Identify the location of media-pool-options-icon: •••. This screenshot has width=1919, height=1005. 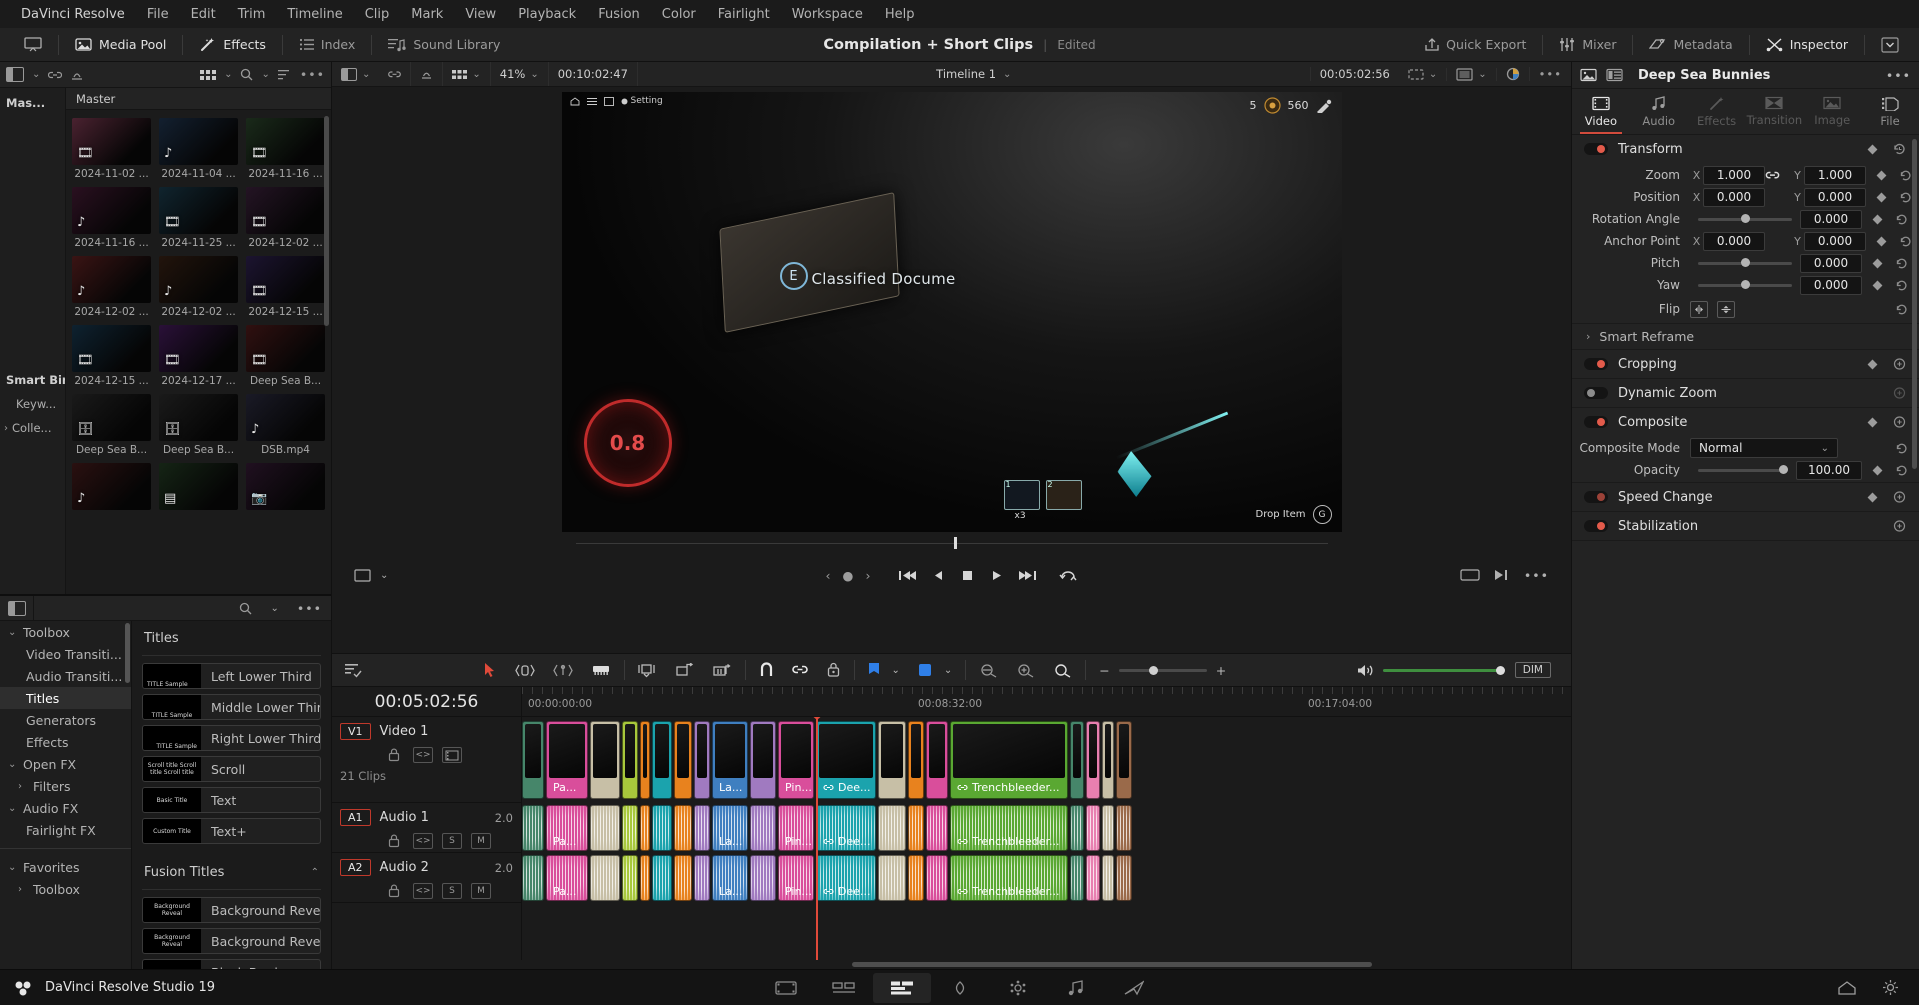
(312, 74).